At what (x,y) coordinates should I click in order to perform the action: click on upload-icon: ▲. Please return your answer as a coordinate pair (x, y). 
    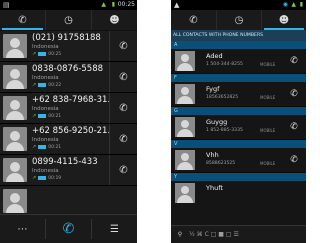
    Looking at the image, I should click on (177, 5).